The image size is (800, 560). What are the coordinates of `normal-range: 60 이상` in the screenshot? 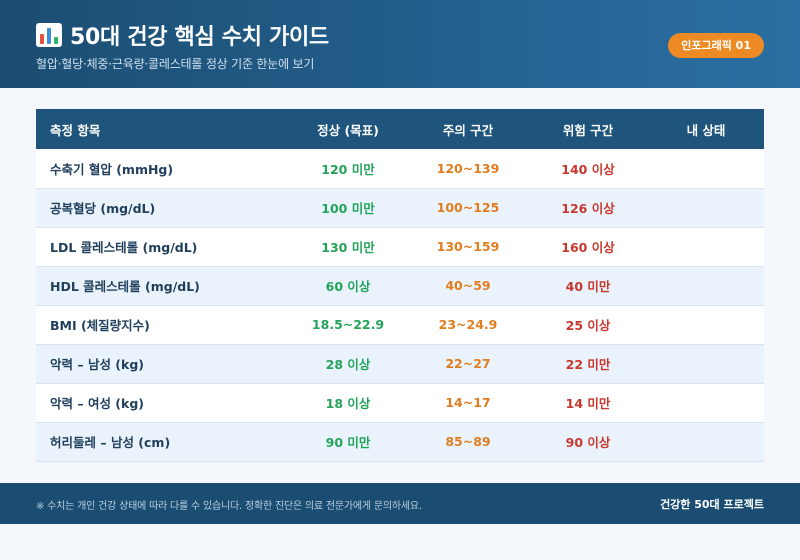 It's located at (348, 286).